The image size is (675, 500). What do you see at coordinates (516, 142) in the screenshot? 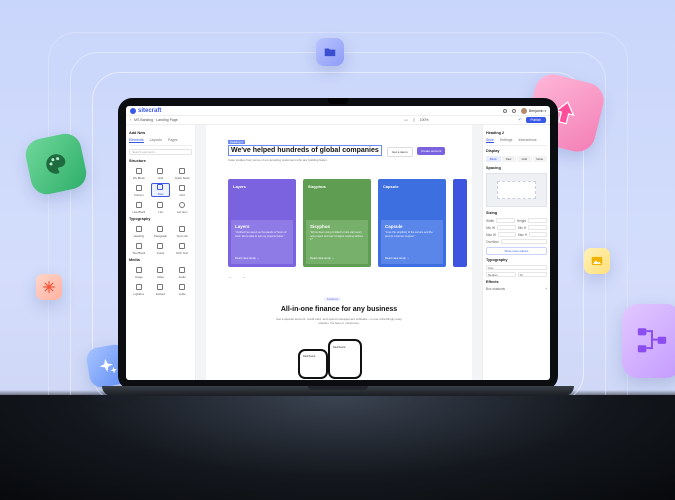
I see `style-panel-tabs: Style Settings Interactions` at bounding box center [516, 142].